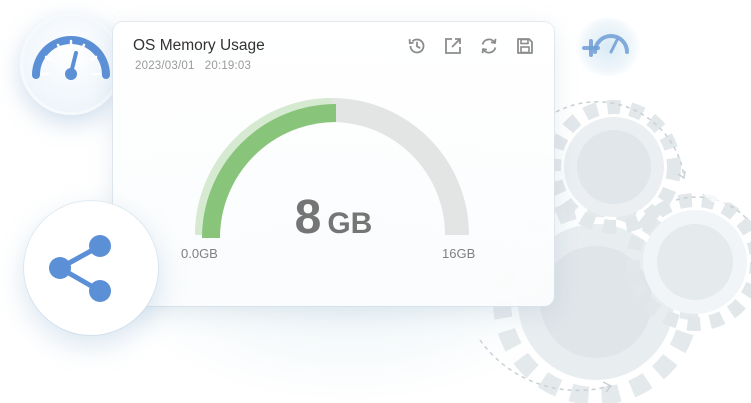  I want to click on memory-gauge, so click(332, 168).